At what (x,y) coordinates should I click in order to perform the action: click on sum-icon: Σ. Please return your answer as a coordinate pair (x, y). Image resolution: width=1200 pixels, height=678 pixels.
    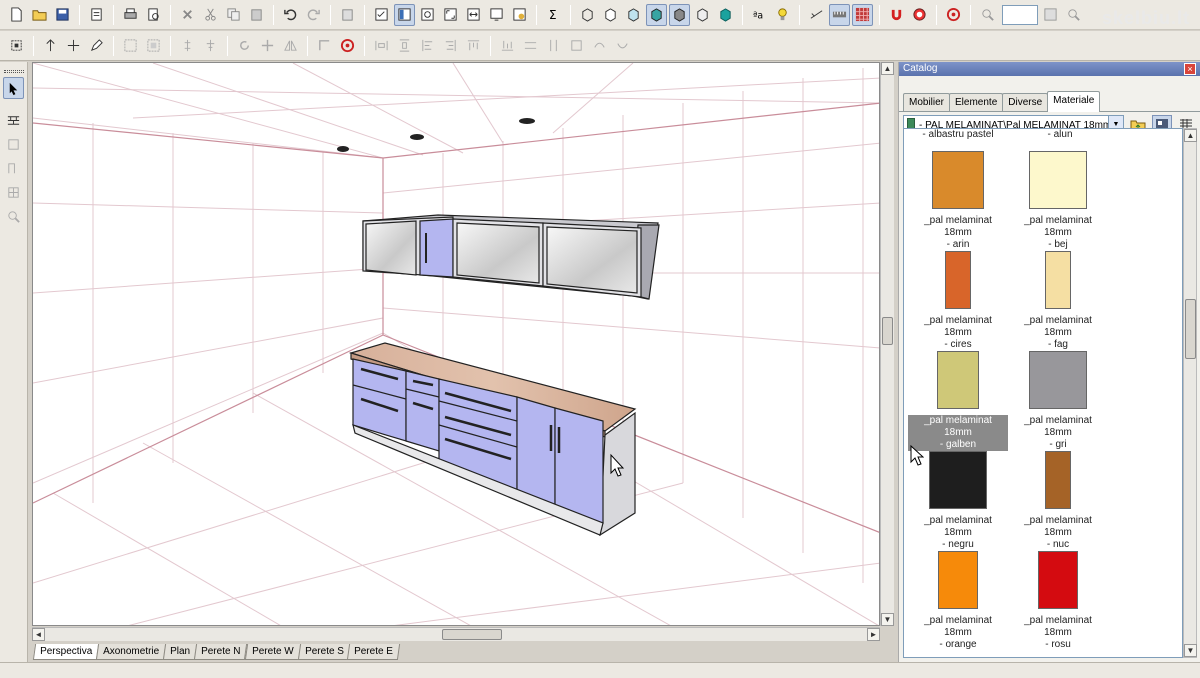
    Looking at the image, I should click on (553, 15).